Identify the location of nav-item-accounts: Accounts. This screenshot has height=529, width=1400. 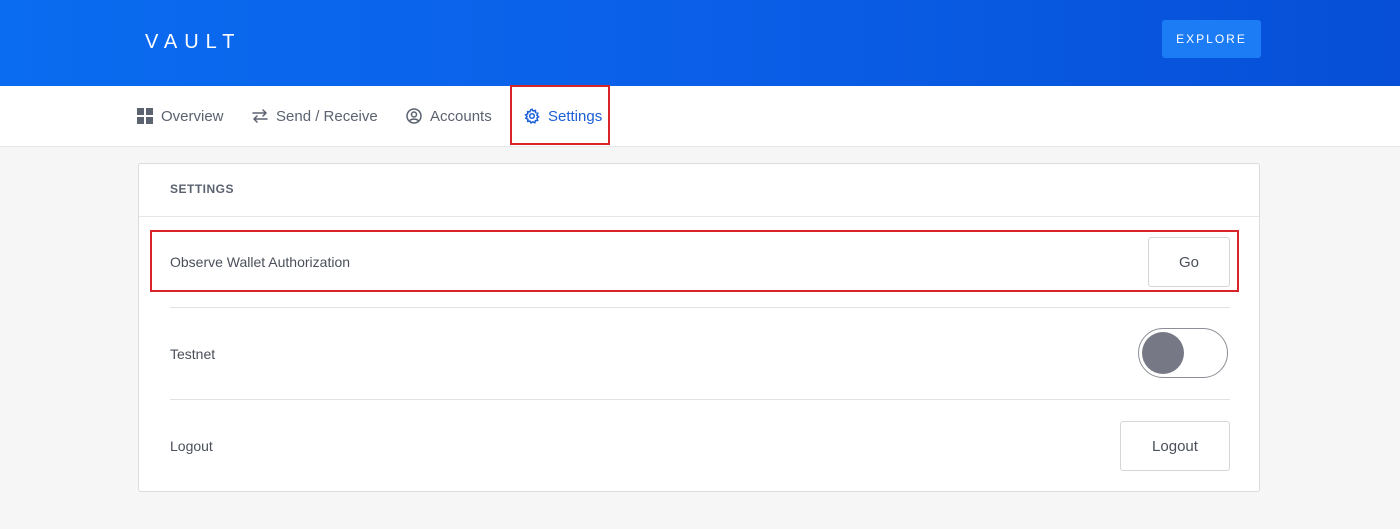
(449, 116).